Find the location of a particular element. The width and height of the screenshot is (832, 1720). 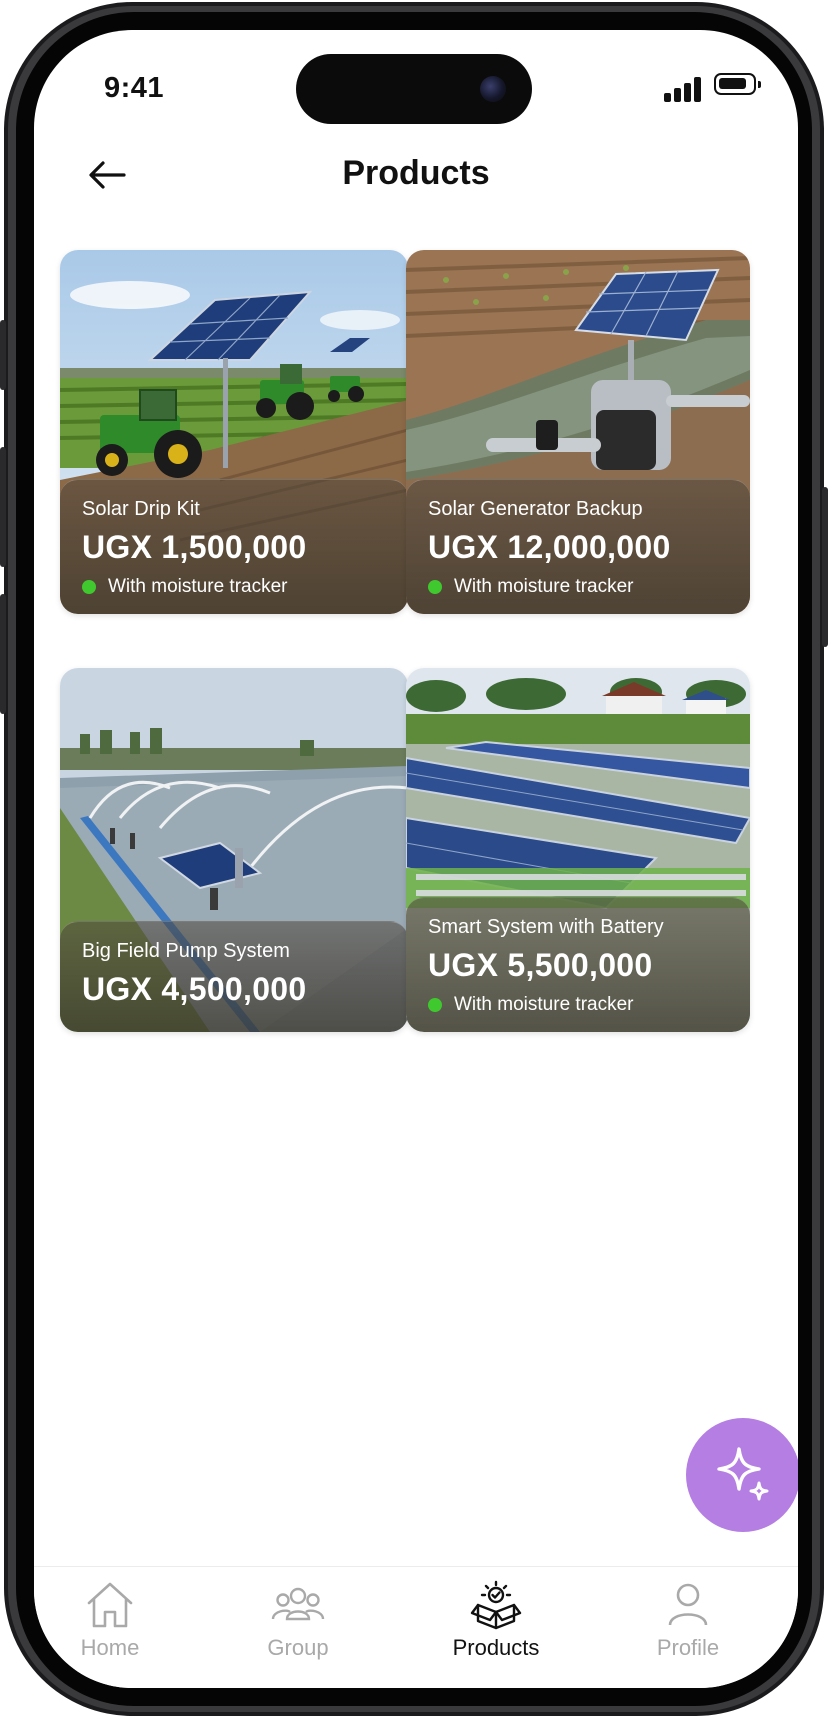

bottom-tab-bar: Home Group Products Profile is located at coordinates (416, 1627).